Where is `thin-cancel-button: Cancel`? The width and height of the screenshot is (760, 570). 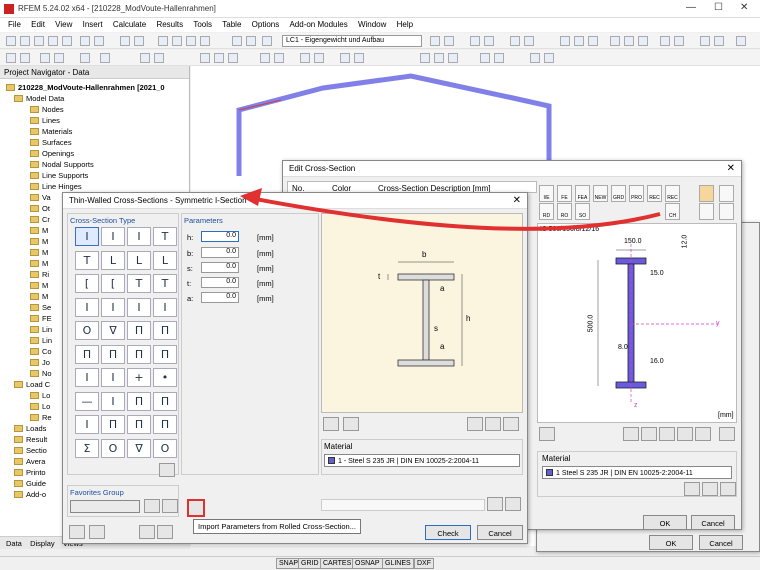
thin-cancel-button: Cancel is located at coordinates (500, 532).